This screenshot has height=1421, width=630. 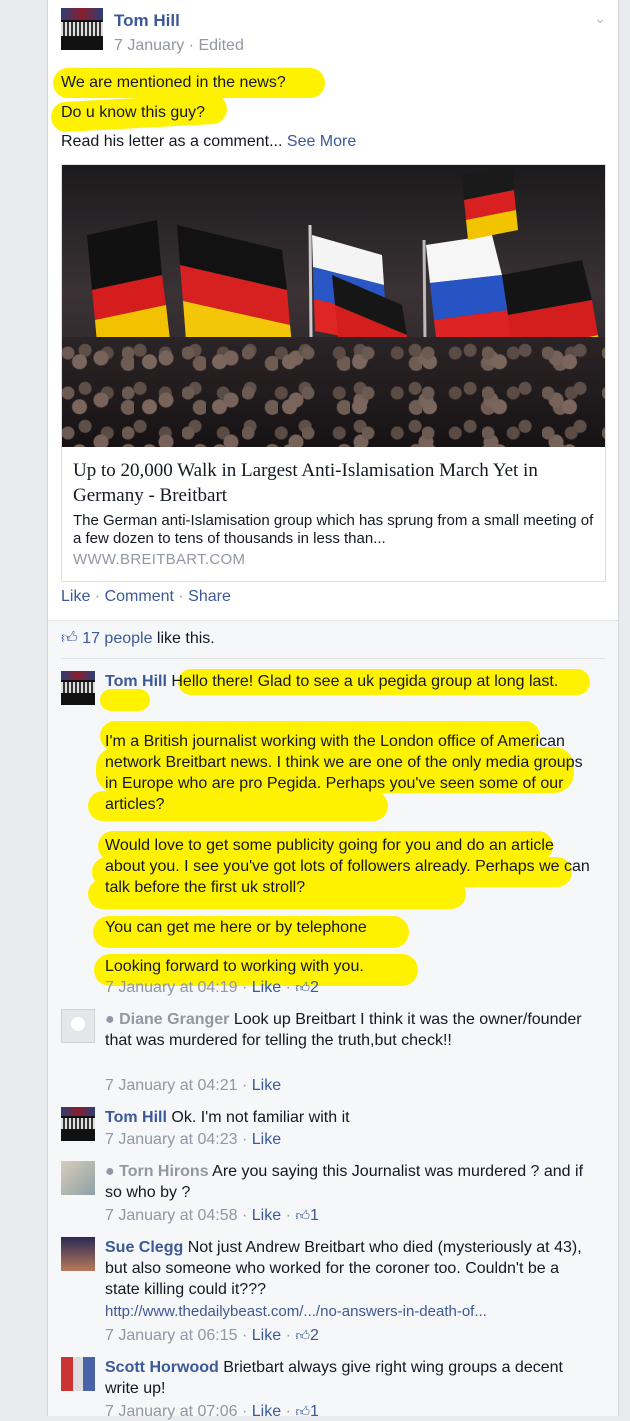 I want to click on post-actions: Like · Comment · Share, so click(x=146, y=597).